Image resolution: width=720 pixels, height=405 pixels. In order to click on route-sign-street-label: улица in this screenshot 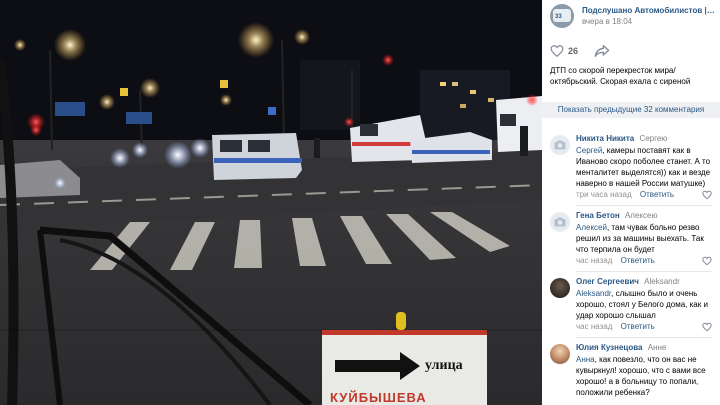, I will do `click(444, 365)`.